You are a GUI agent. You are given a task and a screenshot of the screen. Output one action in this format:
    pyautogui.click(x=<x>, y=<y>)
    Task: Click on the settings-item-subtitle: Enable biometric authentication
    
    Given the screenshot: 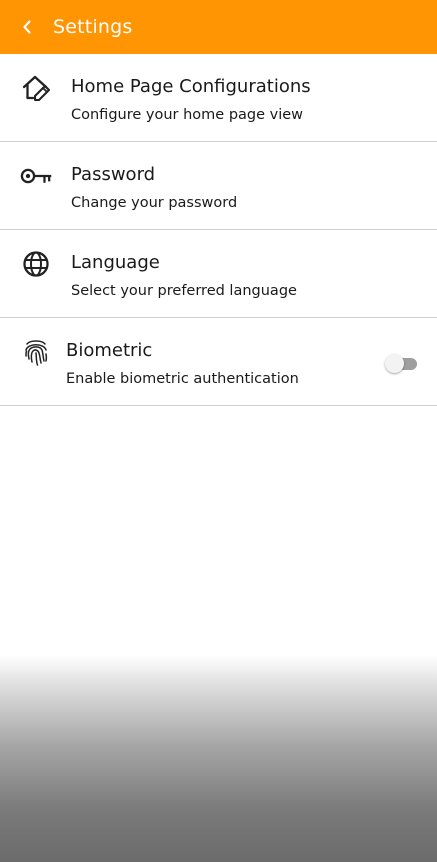 What is the action you would take?
    pyautogui.click(x=182, y=379)
    